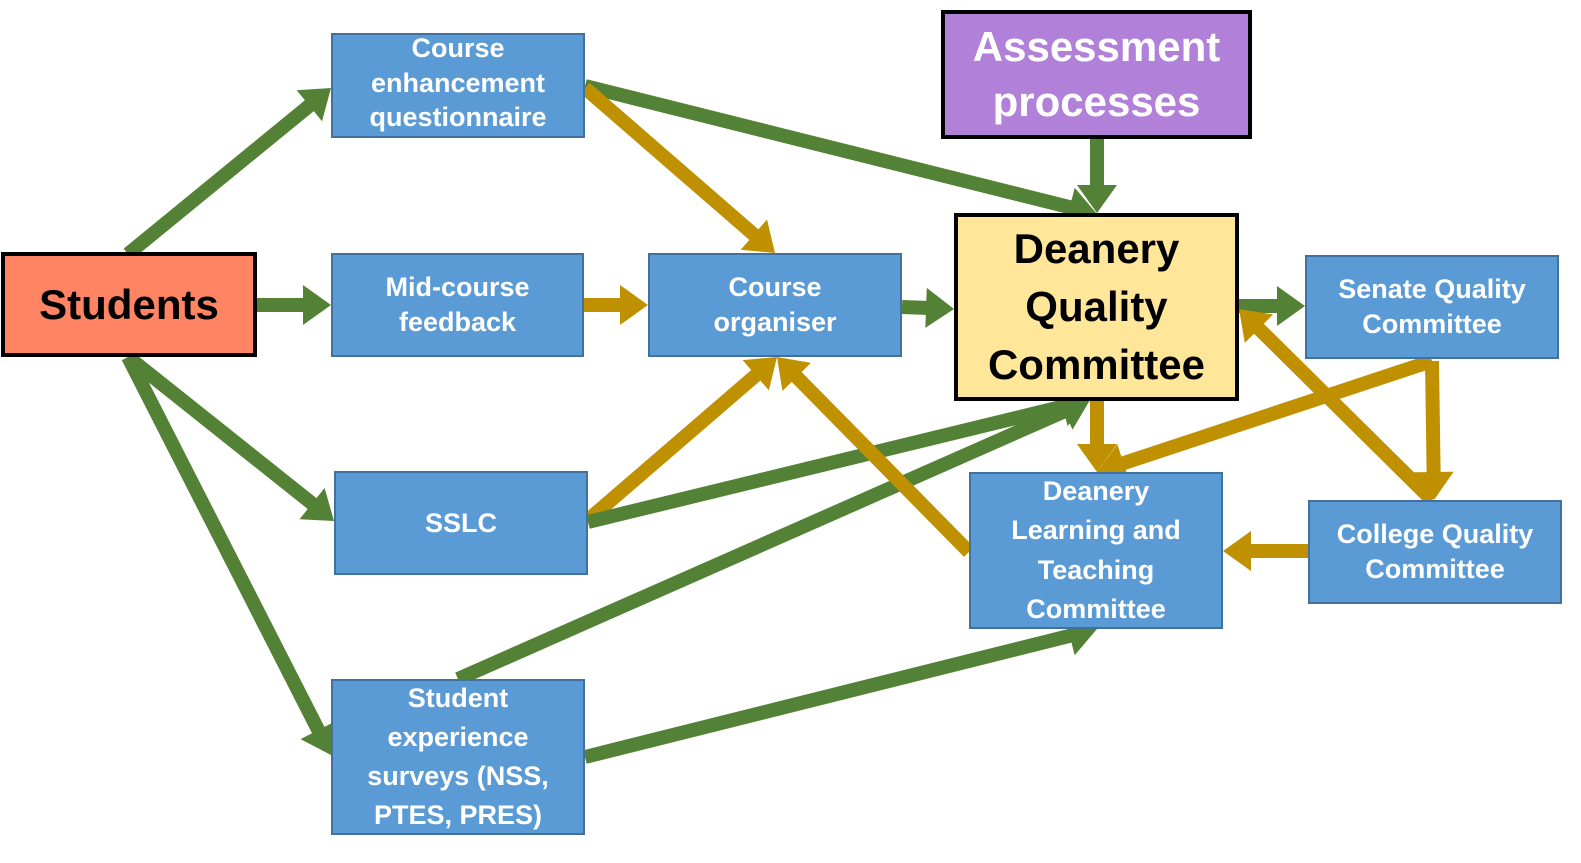 The height and width of the screenshot is (863, 1581). I want to click on node-course-organiser: Course organiser, so click(775, 305).